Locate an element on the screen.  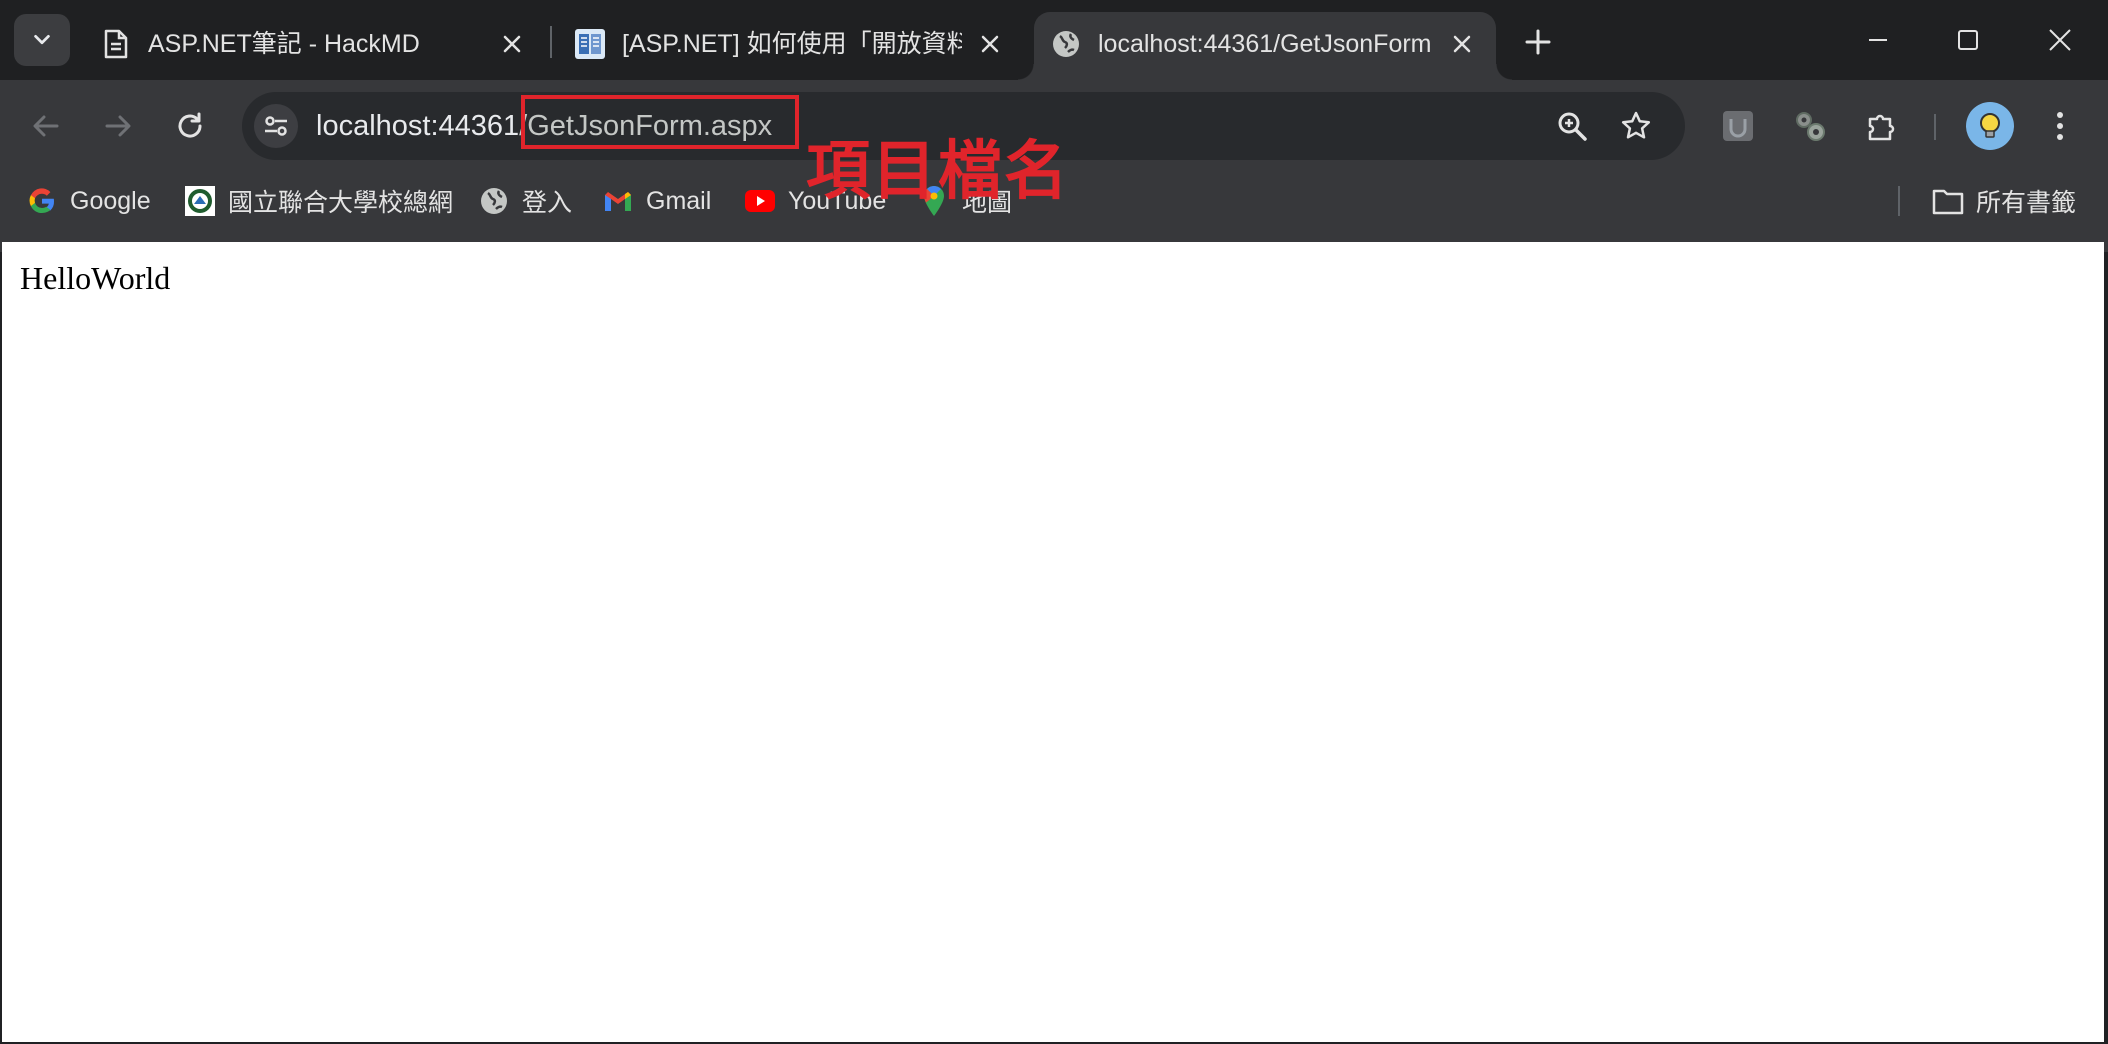
plus-icon is located at coordinates (1538, 42).